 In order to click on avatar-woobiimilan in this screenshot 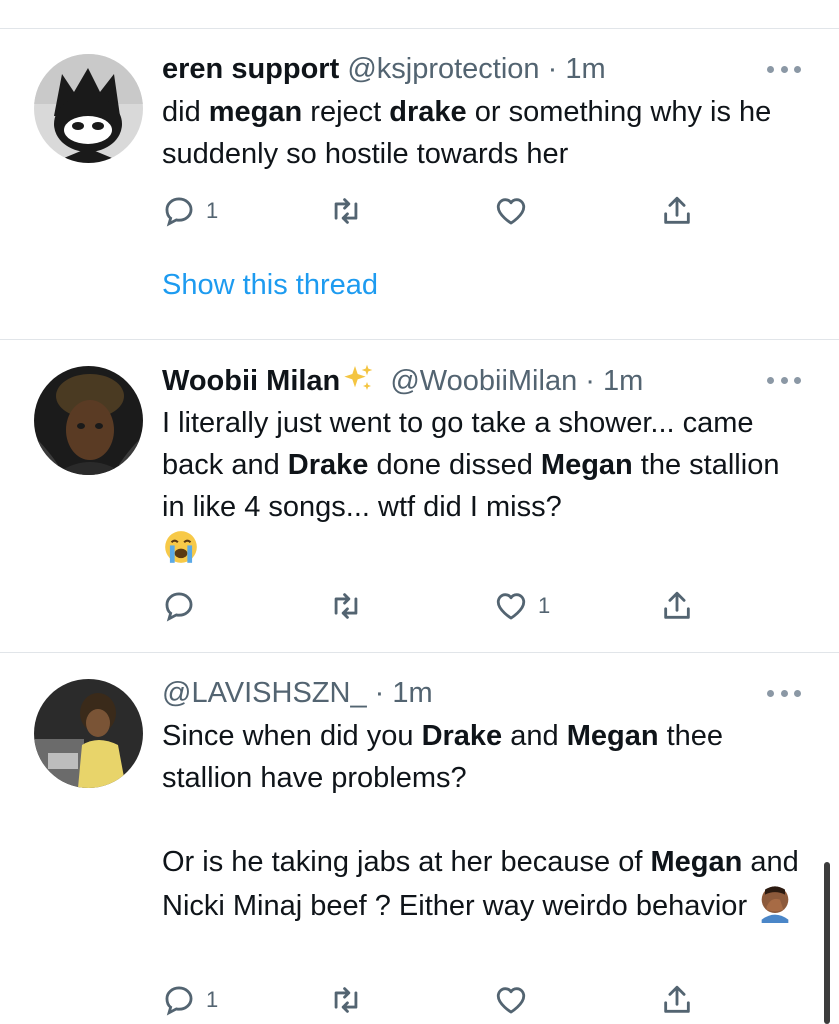, I will do `click(88, 420)`.